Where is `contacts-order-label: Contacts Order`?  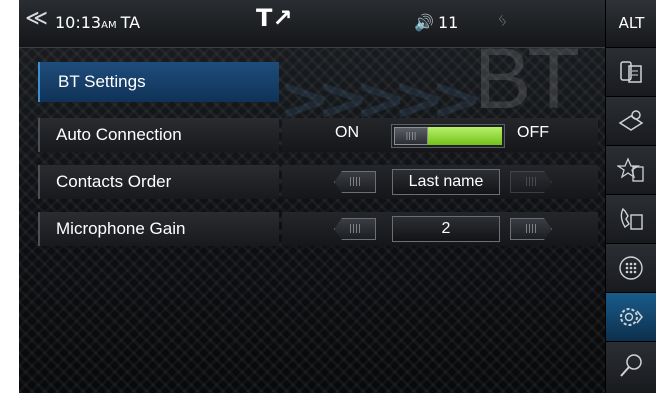 contacts-order-label: Contacts Order is located at coordinates (114, 181).